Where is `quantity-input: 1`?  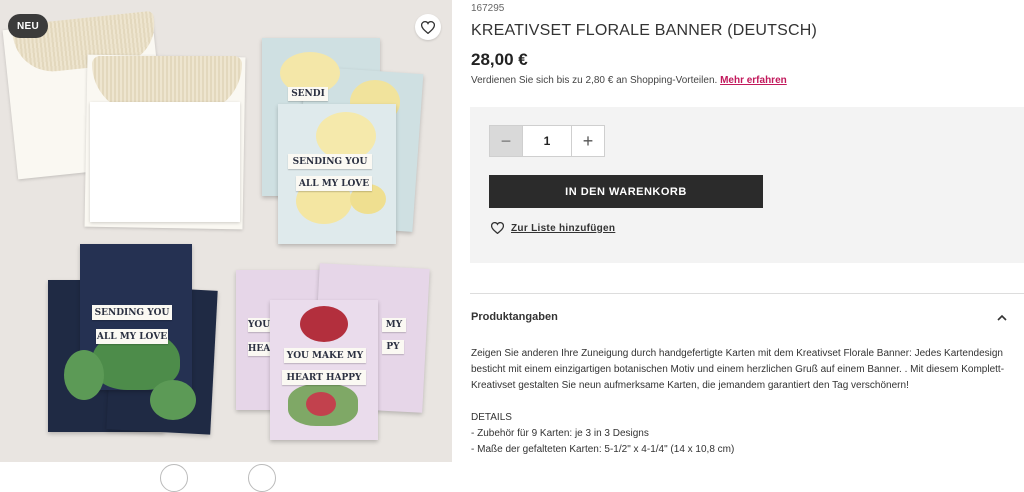 quantity-input: 1 is located at coordinates (547, 141).